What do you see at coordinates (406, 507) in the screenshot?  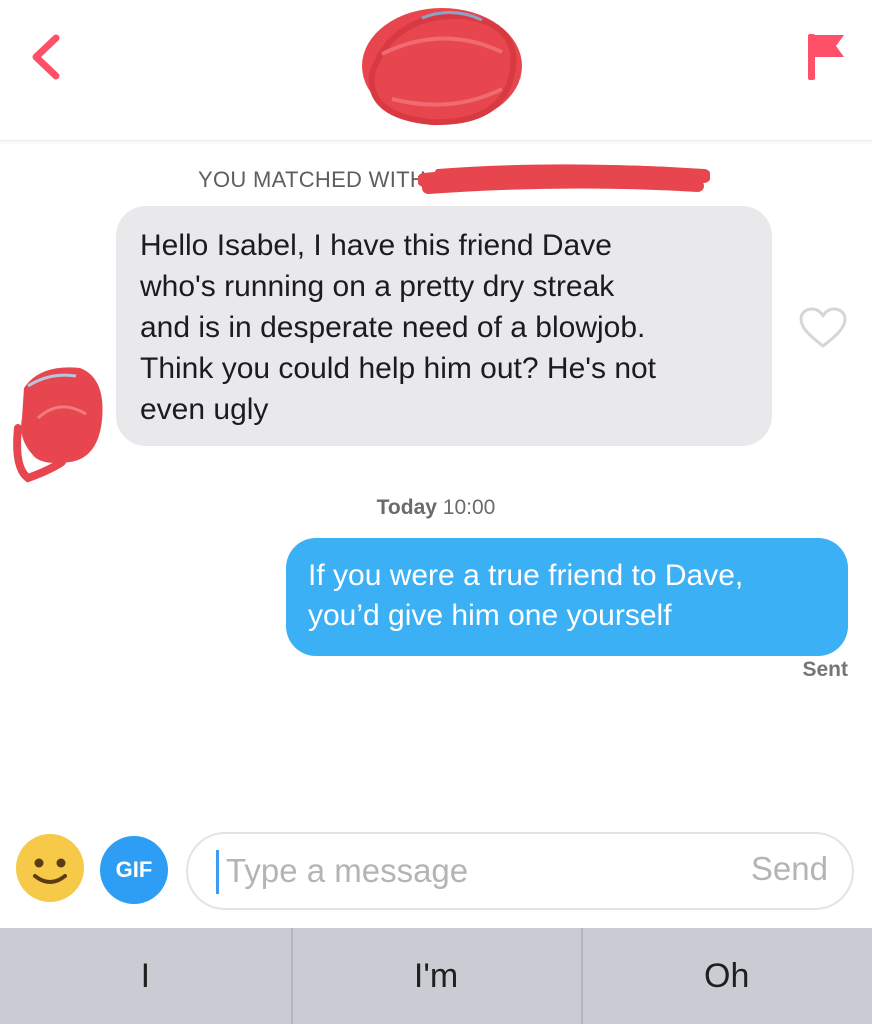 I see `timestamp-day: Today` at bounding box center [406, 507].